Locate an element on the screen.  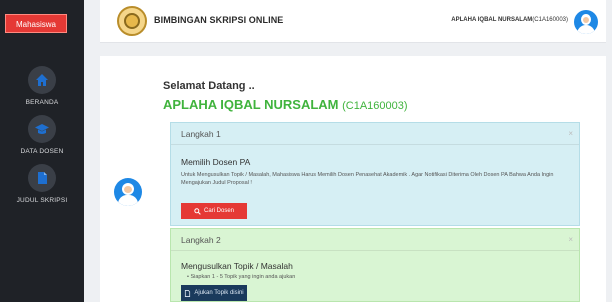
step-2-header-text: Langkah 2 is located at coordinates (201, 240).